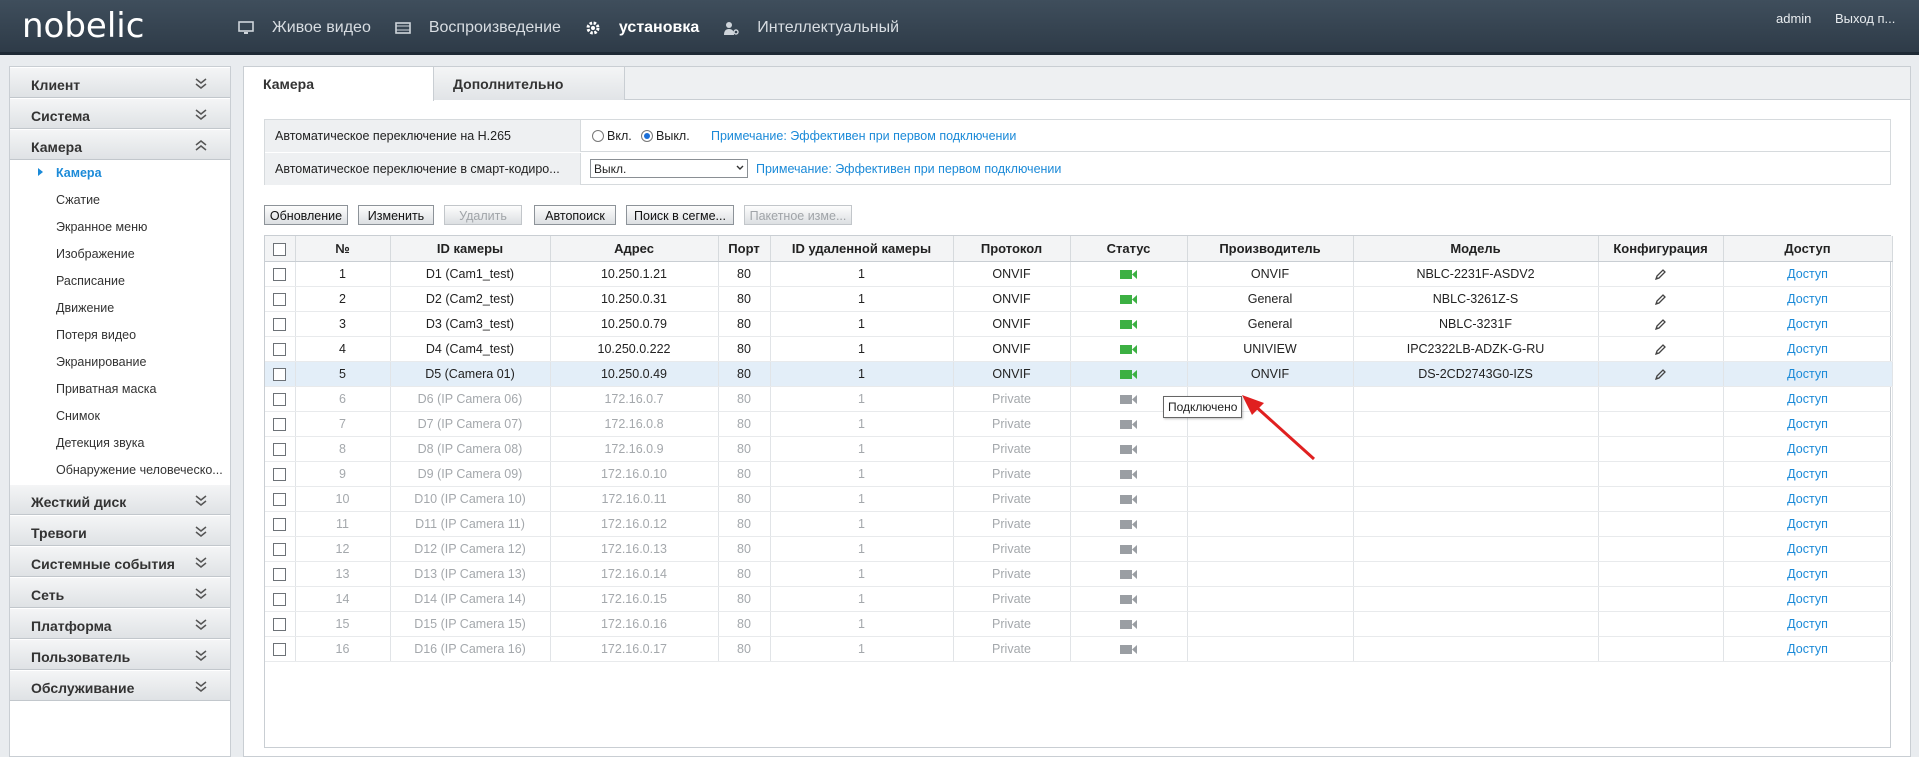 This screenshot has width=1919, height=757. What do you see at coordinates (306, 215) in the screenshot?
I see `refresh-button: Обновление` at bounding box center [306, 215].